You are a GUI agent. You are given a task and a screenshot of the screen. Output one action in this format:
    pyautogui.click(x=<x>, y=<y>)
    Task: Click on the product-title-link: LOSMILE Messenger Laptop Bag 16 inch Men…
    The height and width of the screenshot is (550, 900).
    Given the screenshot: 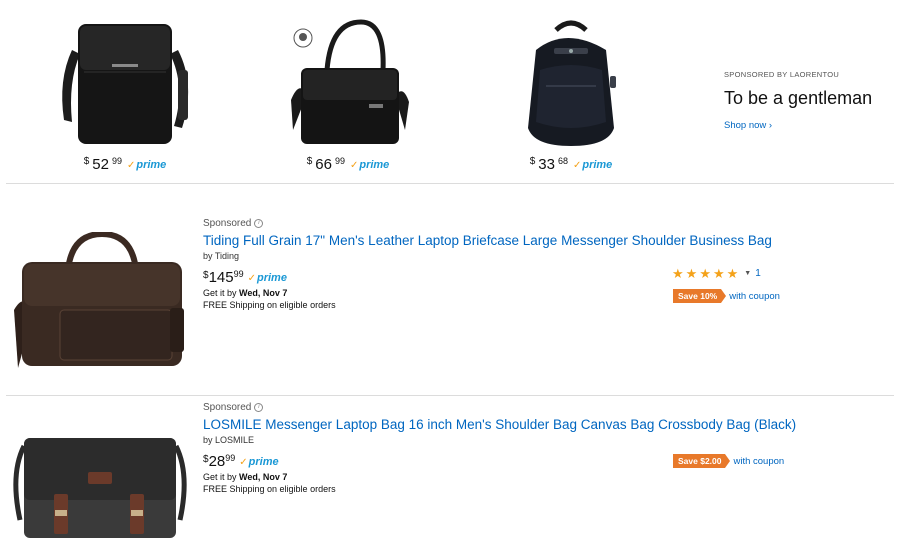 What is the action you would take?
    pyautogui.click(x=499, y=424)
    